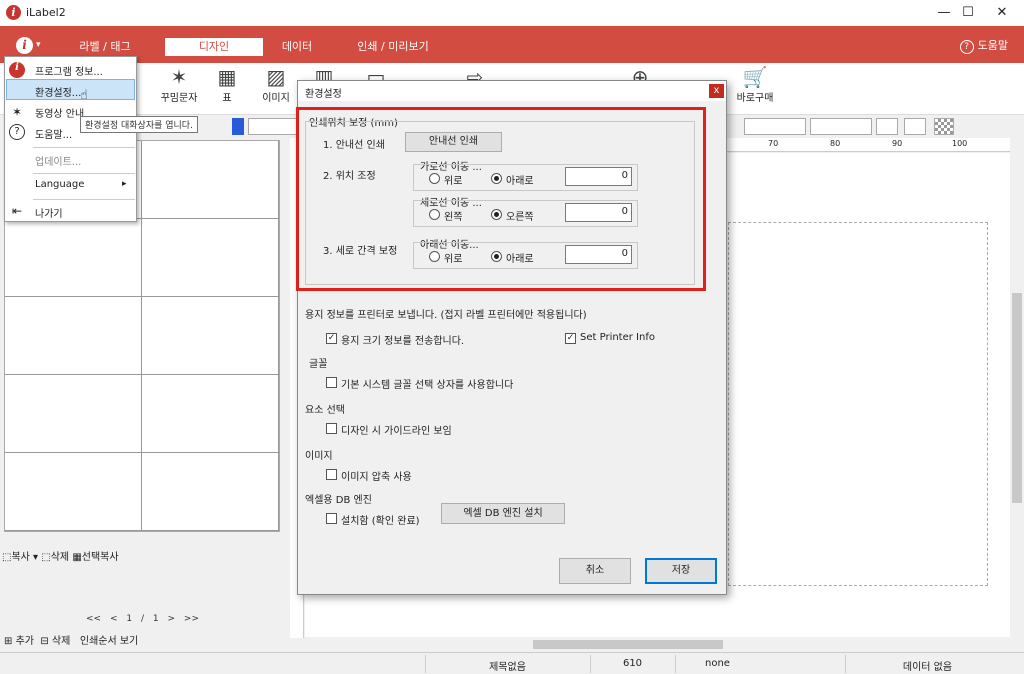 The height and width of the screenshot is (674, 1024). Describe the element at coordinates (227, 77) in the screenshot. I see `table-icon: ▦` at that location.